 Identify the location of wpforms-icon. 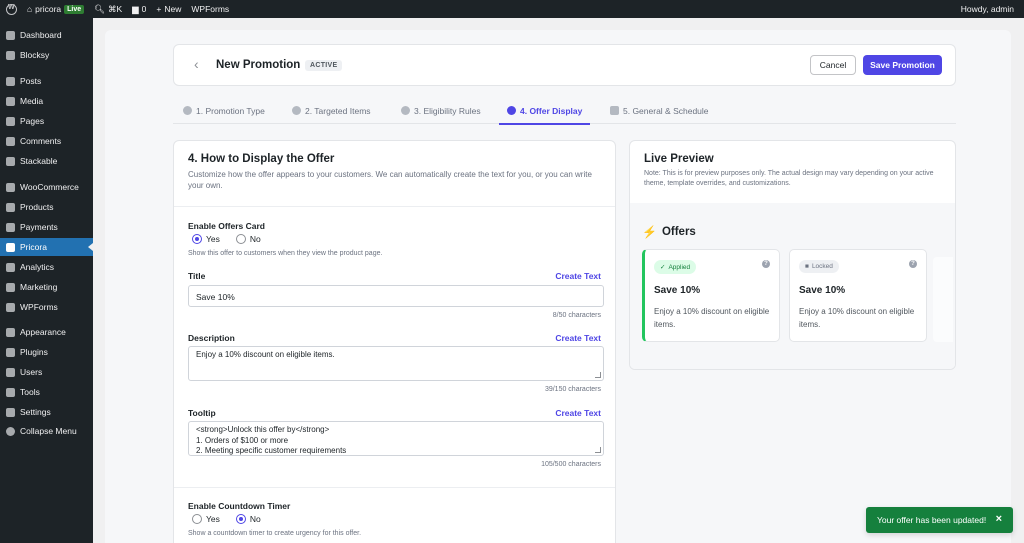
(10, 307).